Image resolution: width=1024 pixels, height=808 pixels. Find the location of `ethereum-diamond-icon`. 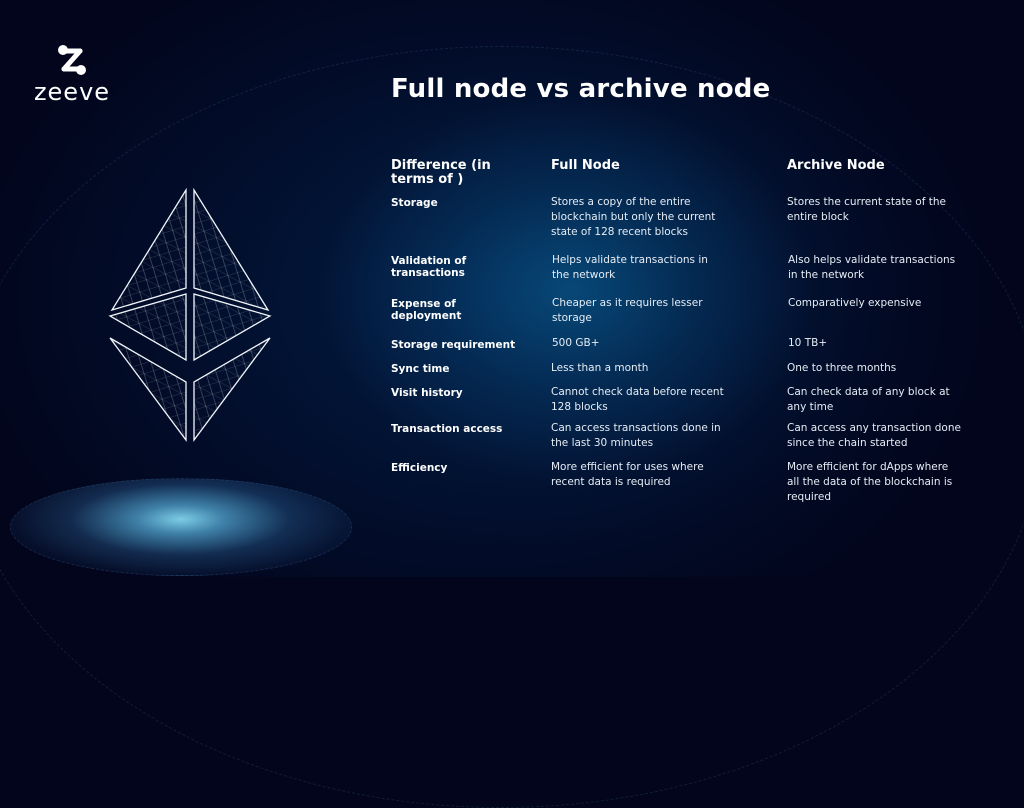

ethereum-diamond-icon is located at coordinates (190, 315).